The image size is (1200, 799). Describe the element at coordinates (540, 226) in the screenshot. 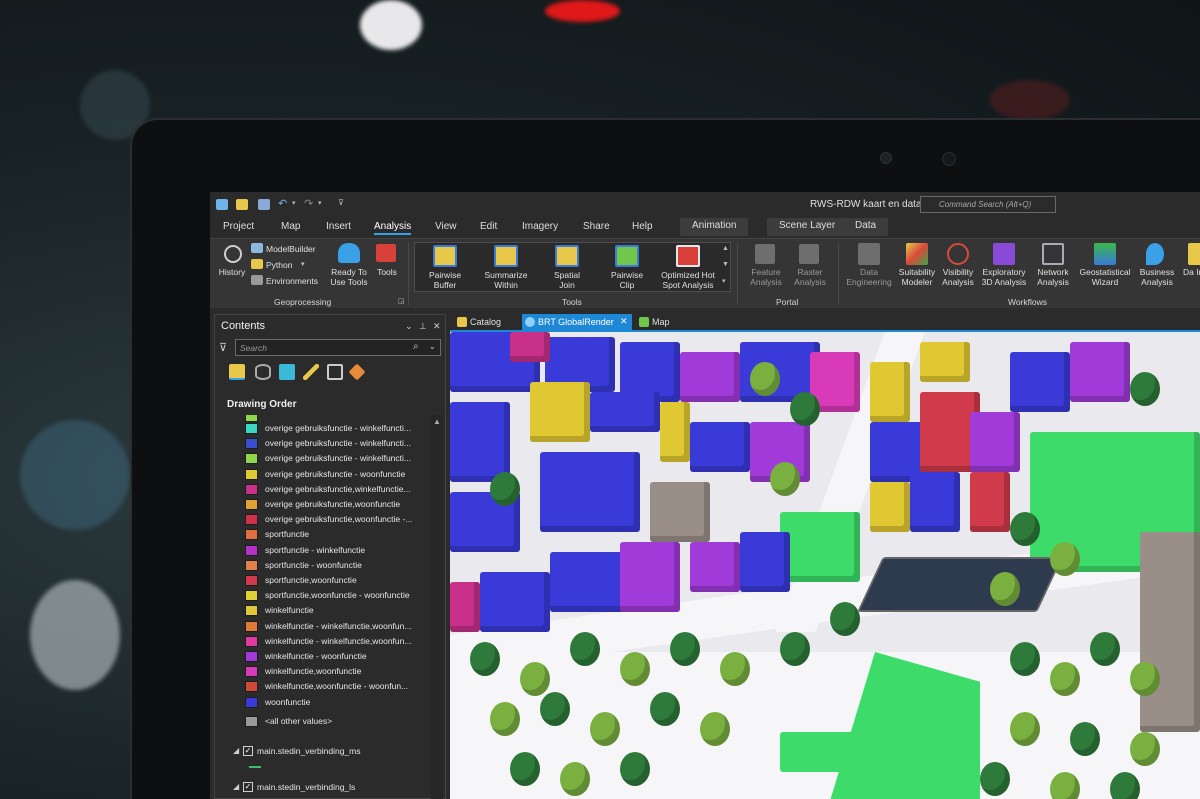

I see `tab-imagery: Imagery` at that location.